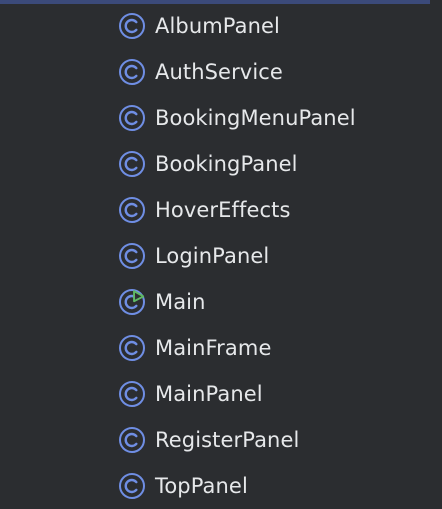  Describe the element at coordinates (180, 302) in the screenshot. I see `tree-item-label: Main` at that location.